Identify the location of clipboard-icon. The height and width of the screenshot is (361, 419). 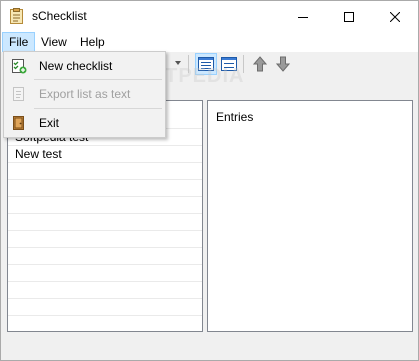
(16, 16).